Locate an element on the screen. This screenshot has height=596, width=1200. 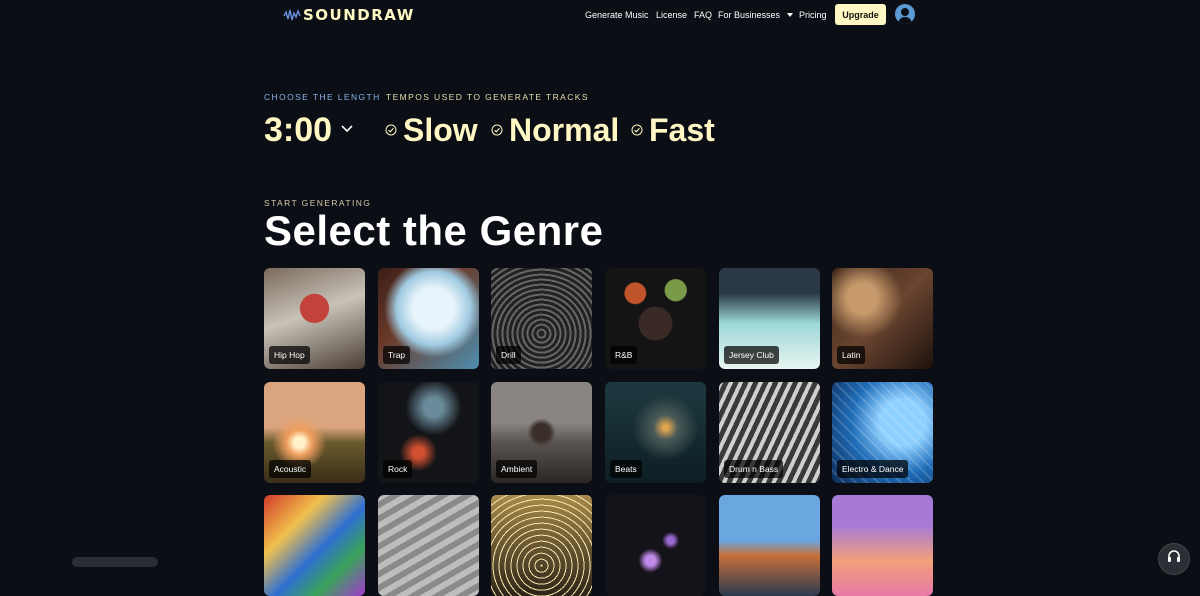
user-avatar-icon is located at coordinates (905, 14).